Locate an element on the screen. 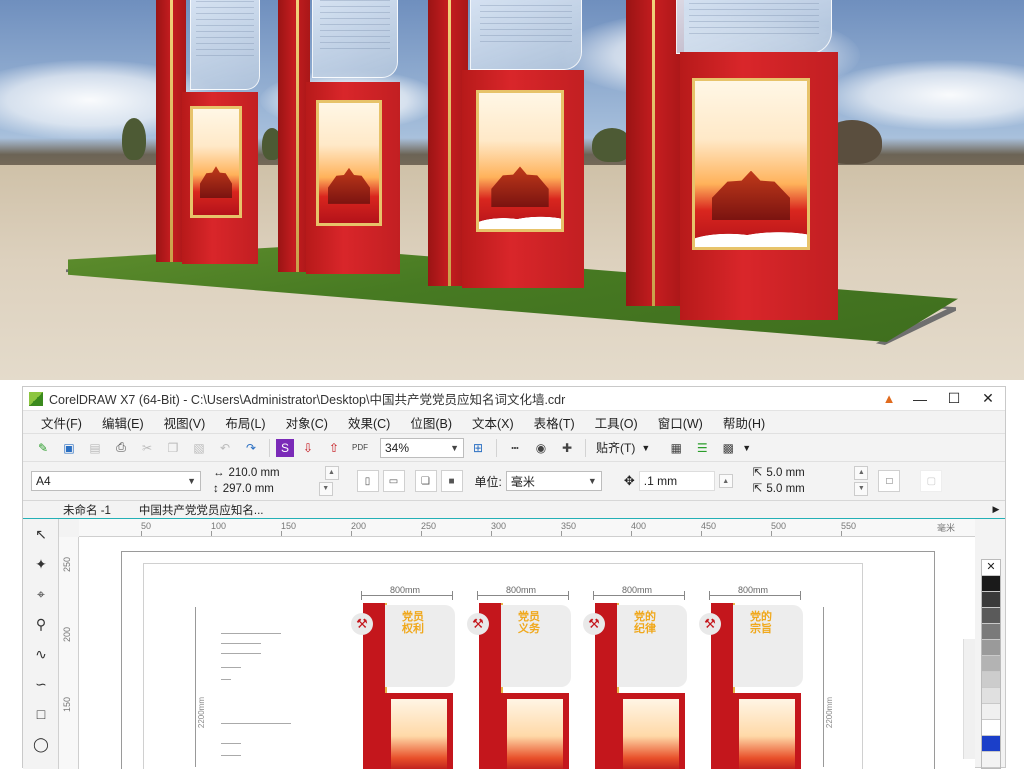 The height and width of the screenshot is (769, 1024). artistic-media-icon: ∽ is located at coordinates (41, 684).